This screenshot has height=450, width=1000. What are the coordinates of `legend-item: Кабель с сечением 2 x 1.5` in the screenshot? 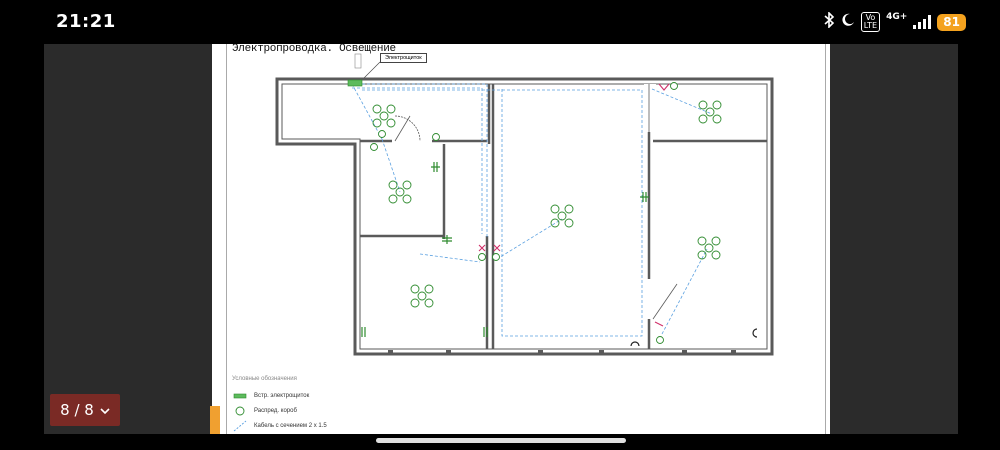 It's located at (279, 425).